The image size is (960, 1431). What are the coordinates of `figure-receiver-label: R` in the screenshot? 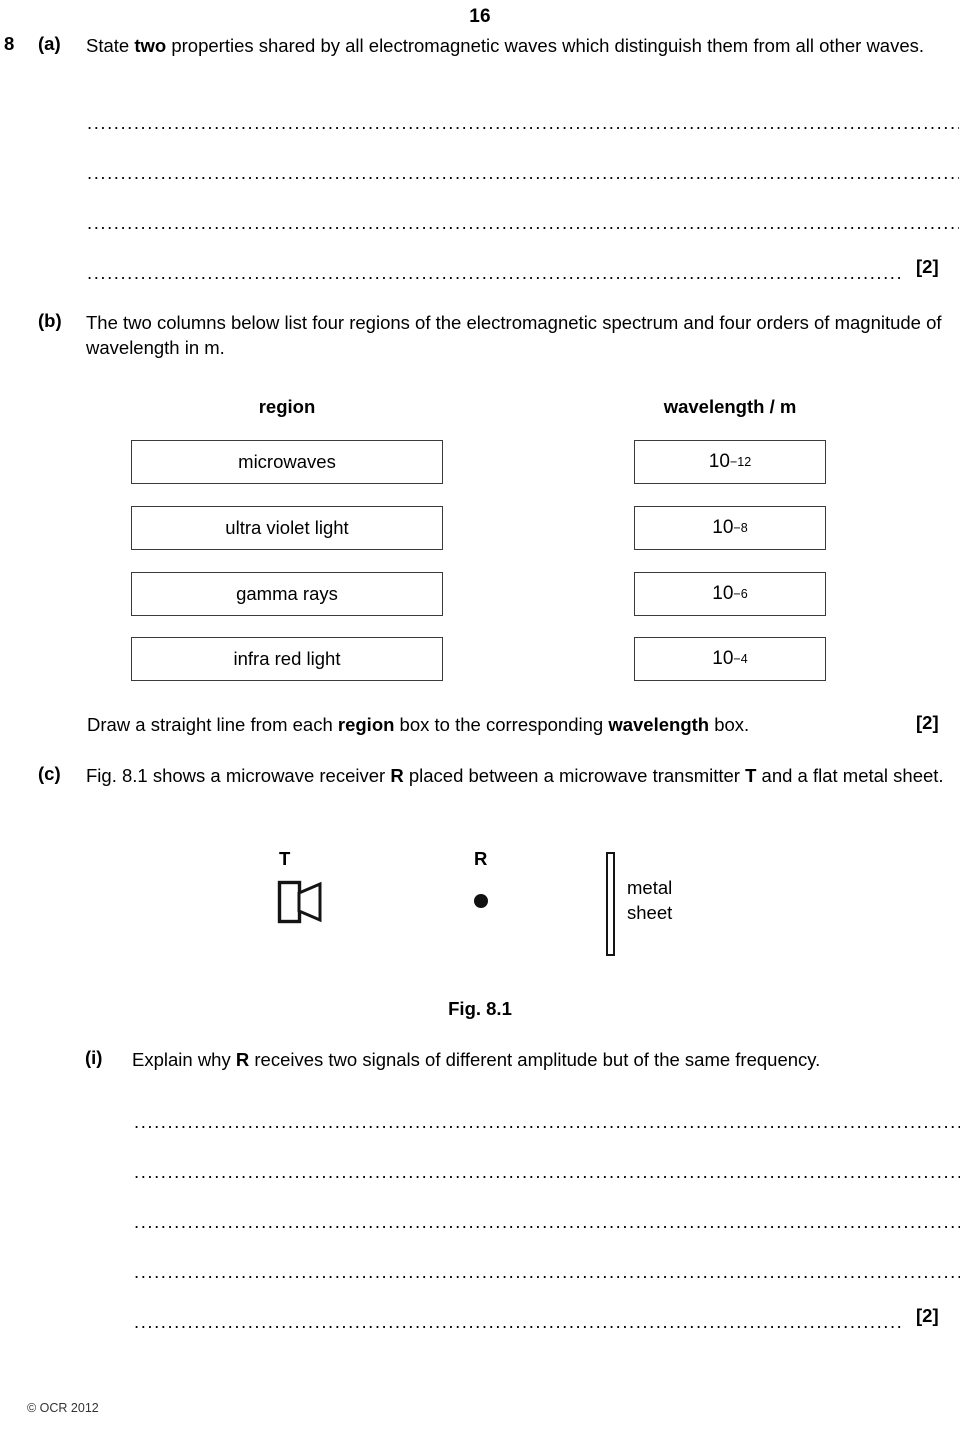 It's located at (481, 858).